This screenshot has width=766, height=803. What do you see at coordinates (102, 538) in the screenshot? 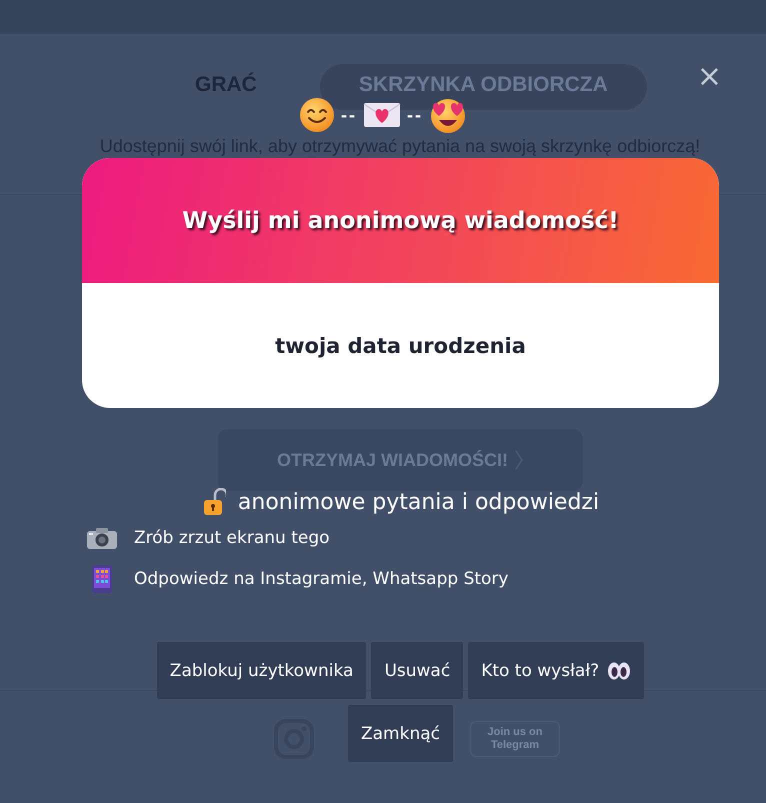
I see `camera-icon` at bounding box center [102, 538].